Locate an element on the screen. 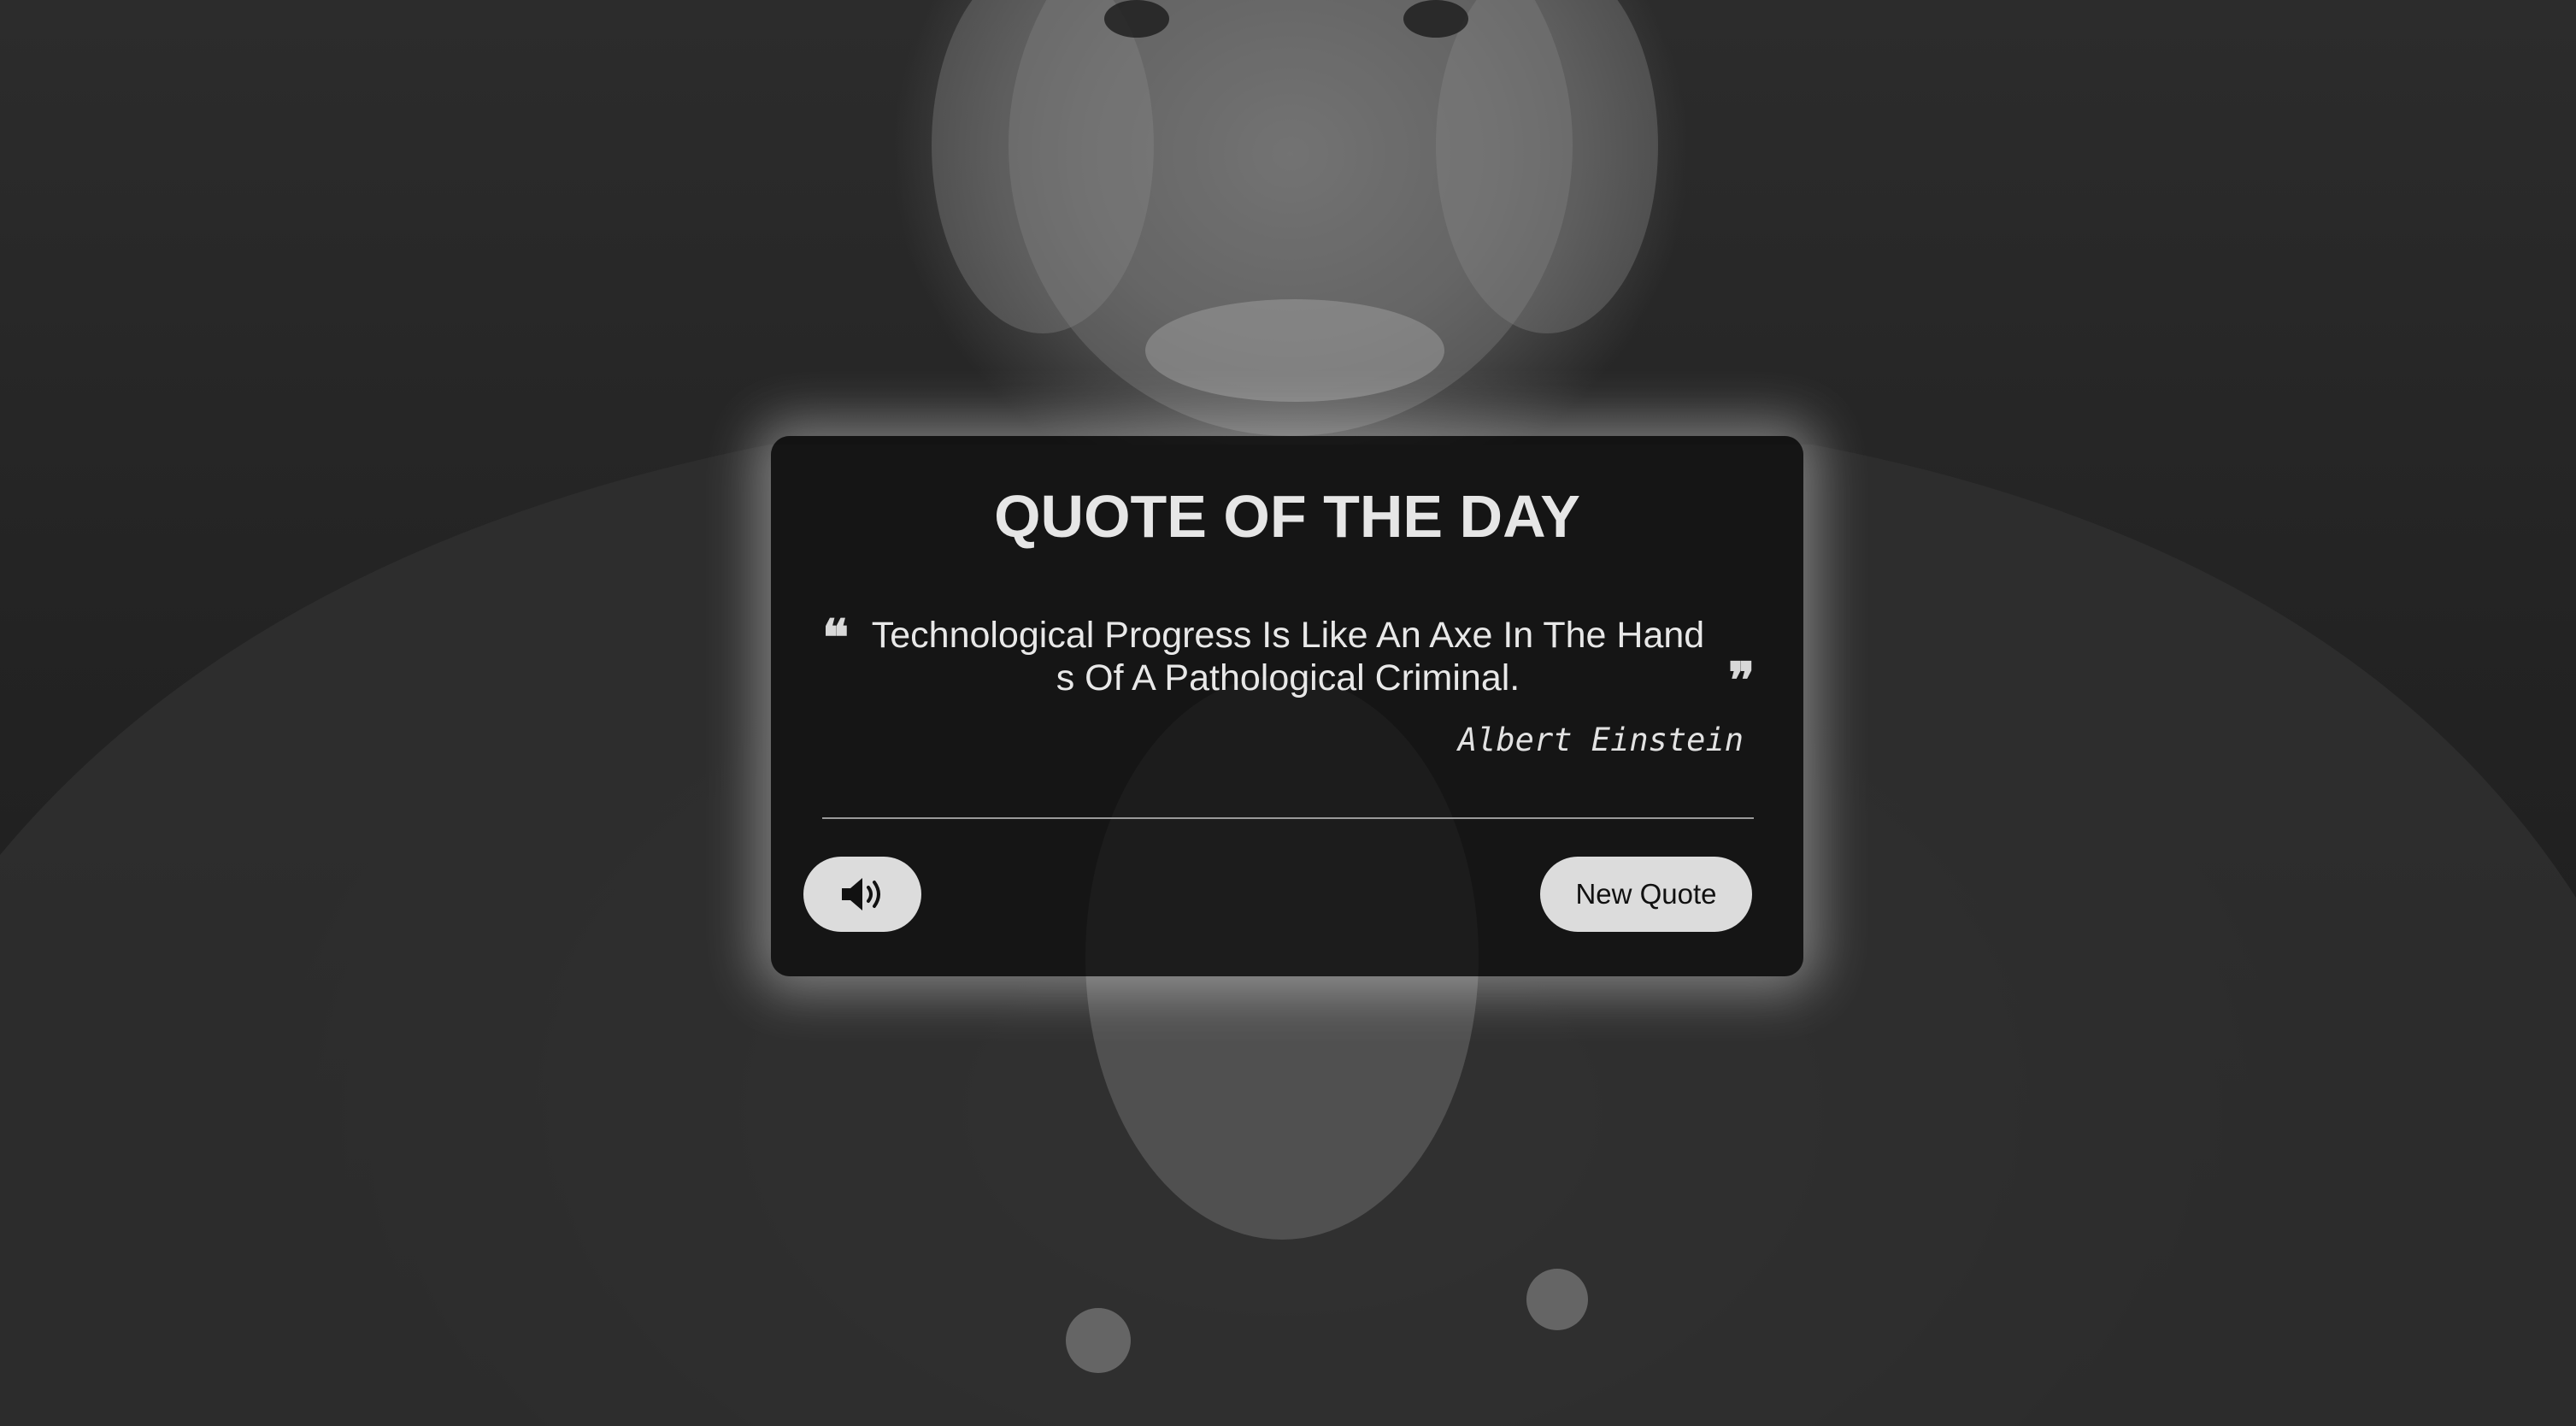 The image size is (2576, 1426). volume-icon is located at coordinates (861, 894).